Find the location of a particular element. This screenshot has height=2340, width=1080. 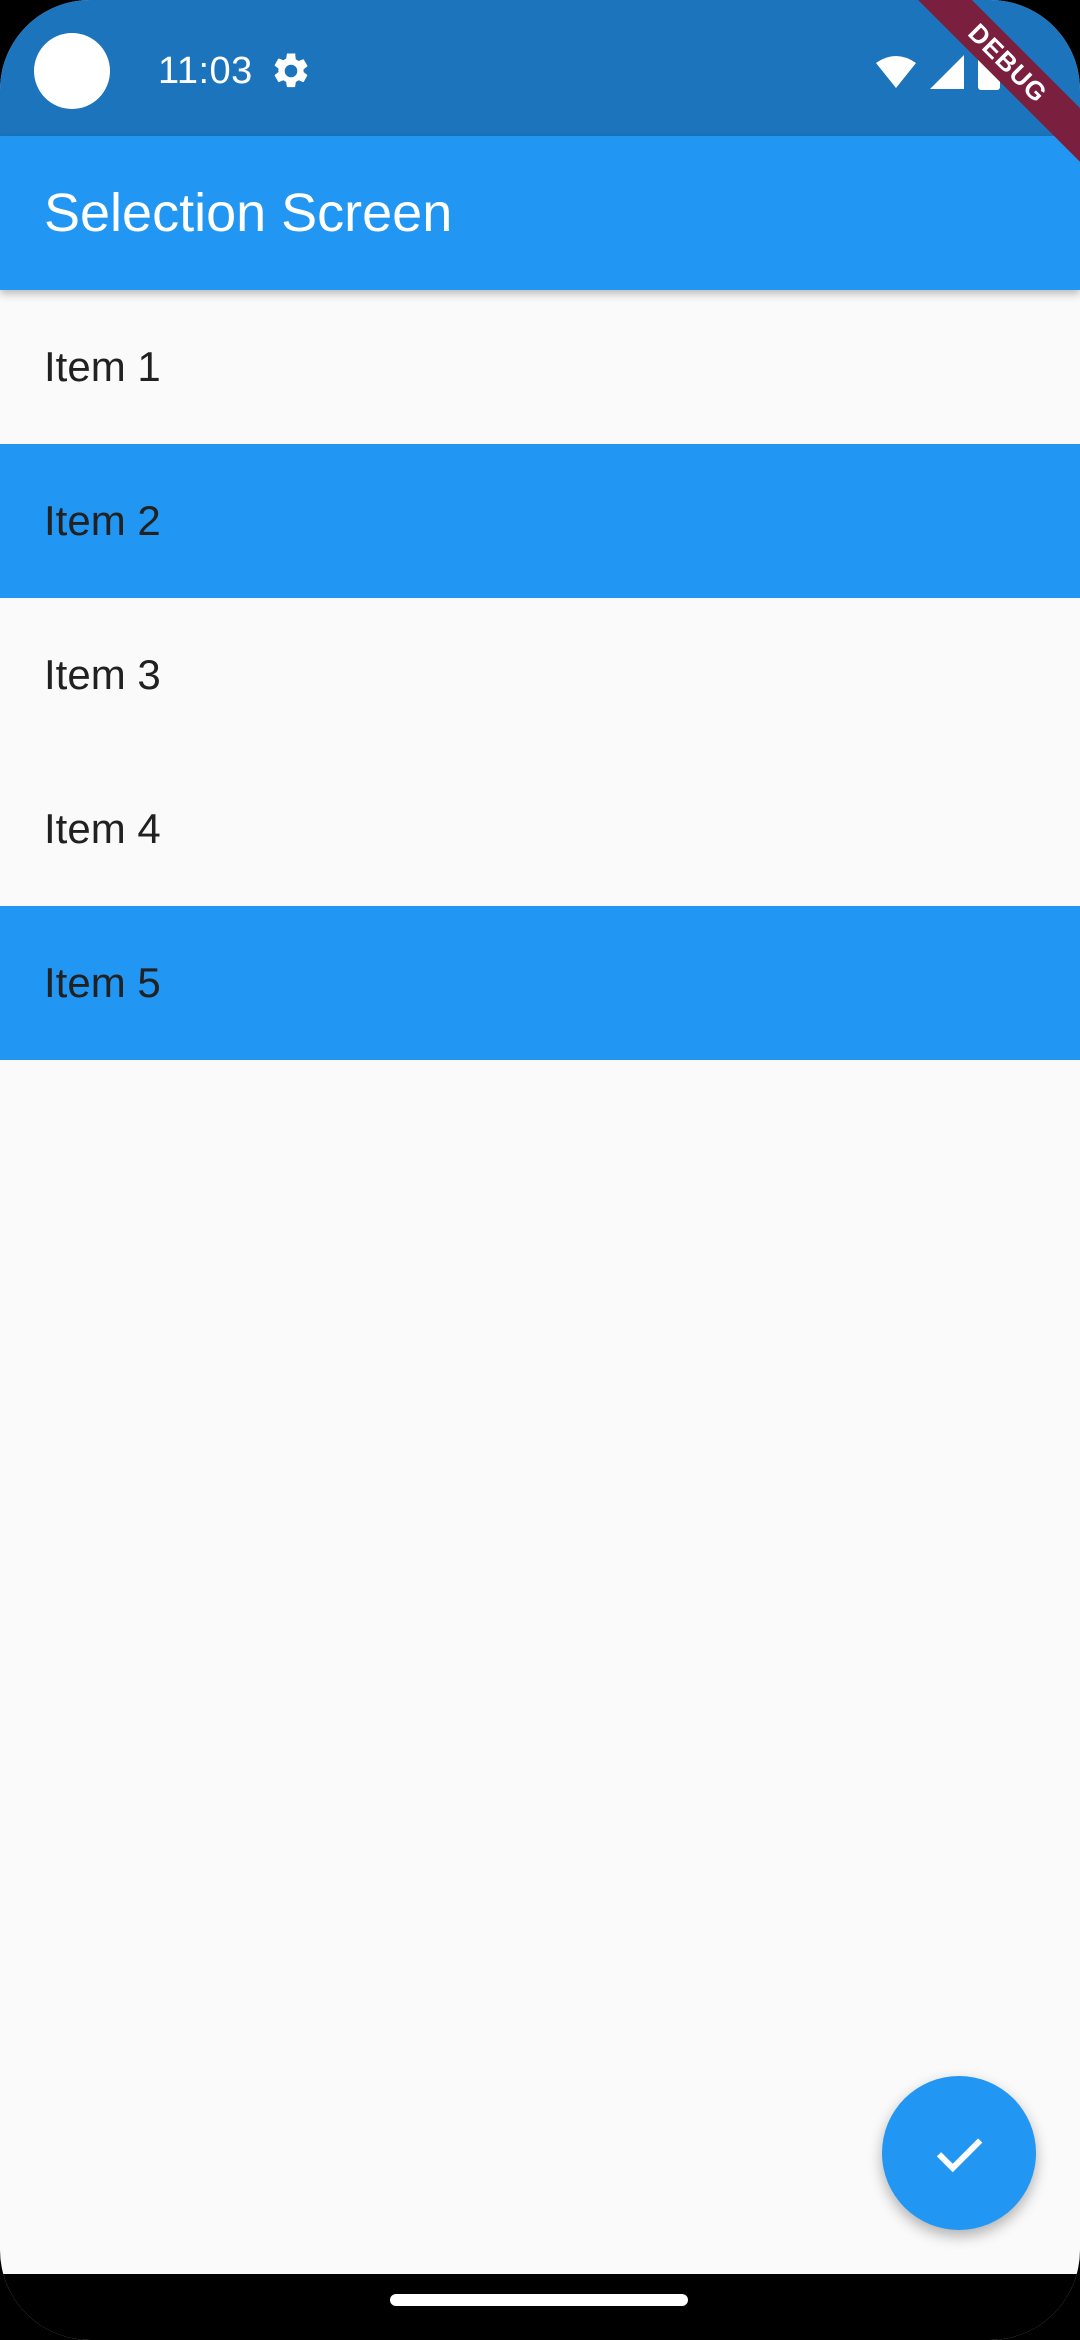

signal-icon is located at coordinates (947, 72).